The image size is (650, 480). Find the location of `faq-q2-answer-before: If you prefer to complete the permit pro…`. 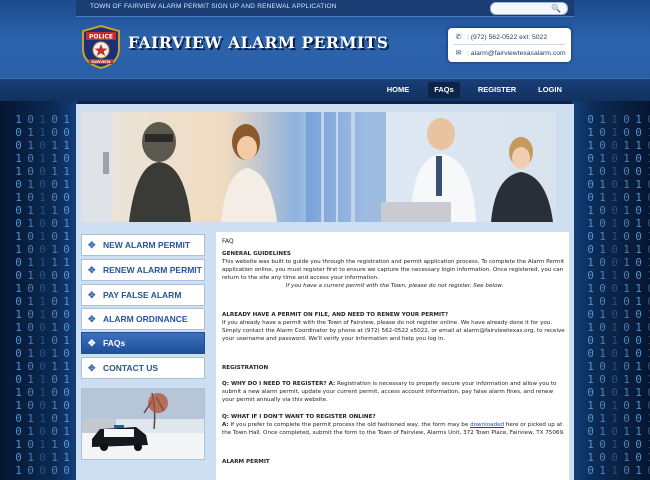

faq-q2-answer-before: If you prefer to complete the permit pro… is located at coordinates (349, 425).